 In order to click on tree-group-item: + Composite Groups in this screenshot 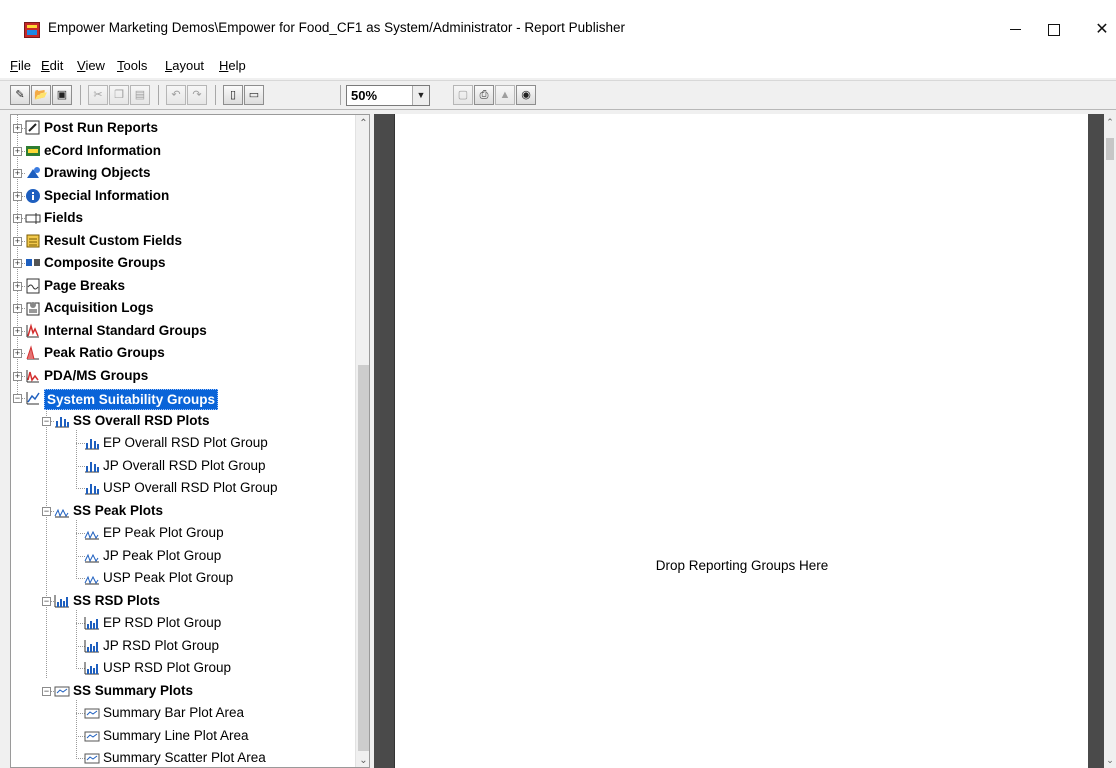, I will do `click(181, 263)`.